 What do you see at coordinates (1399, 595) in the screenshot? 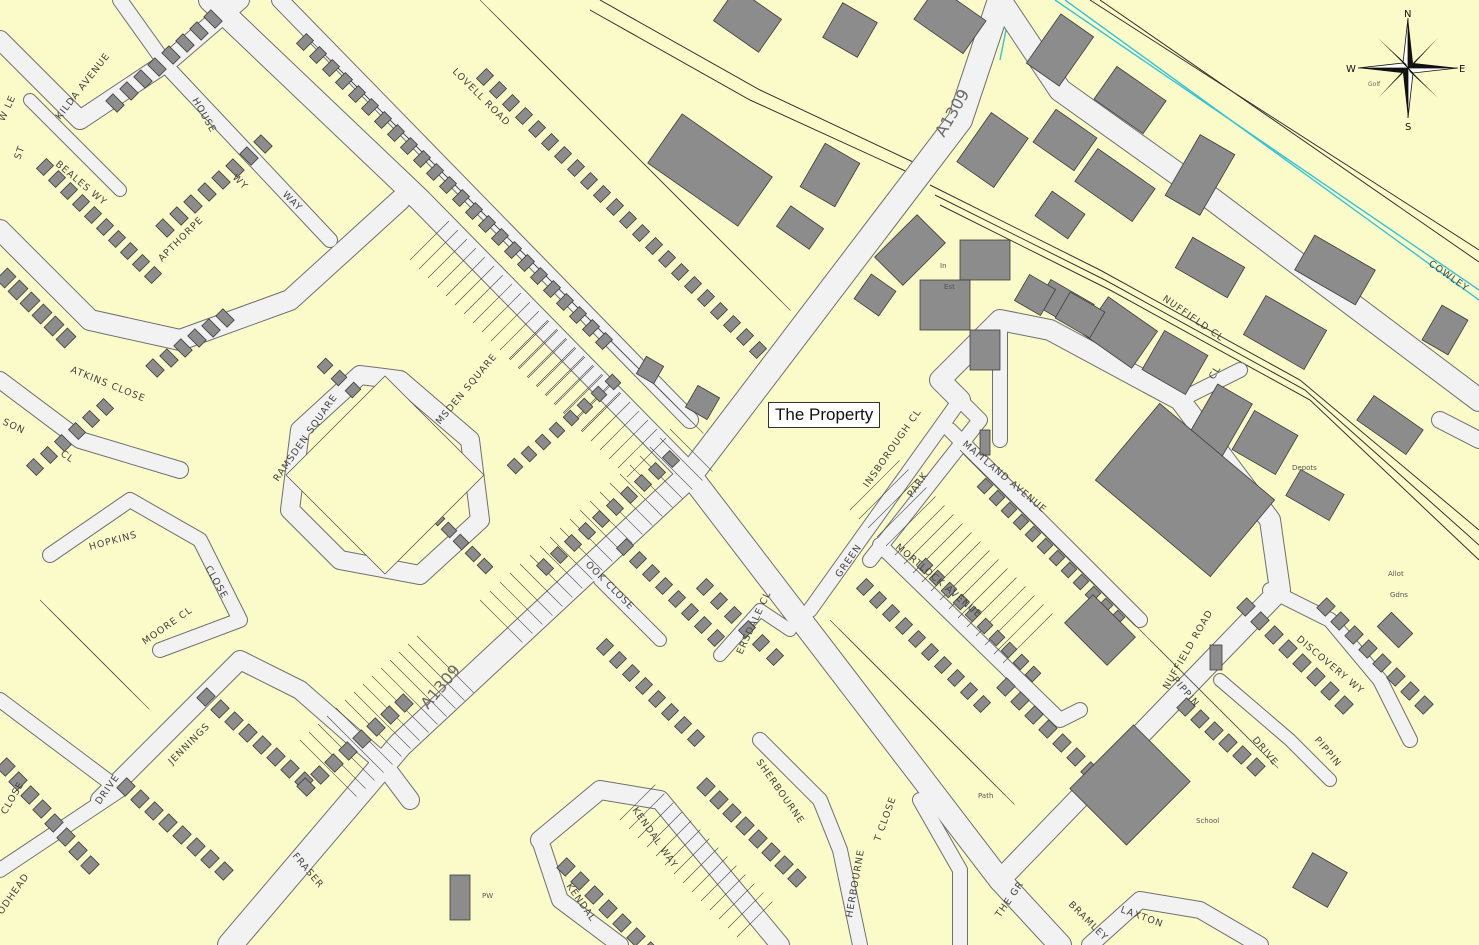
I see `area-label-gdns: Gdns` at bounding box center [1399, 595].